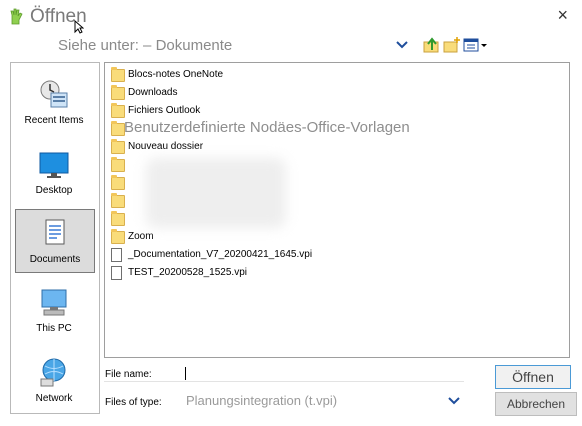  I want to click on file-type-chevron-icon, so click(454, 401).